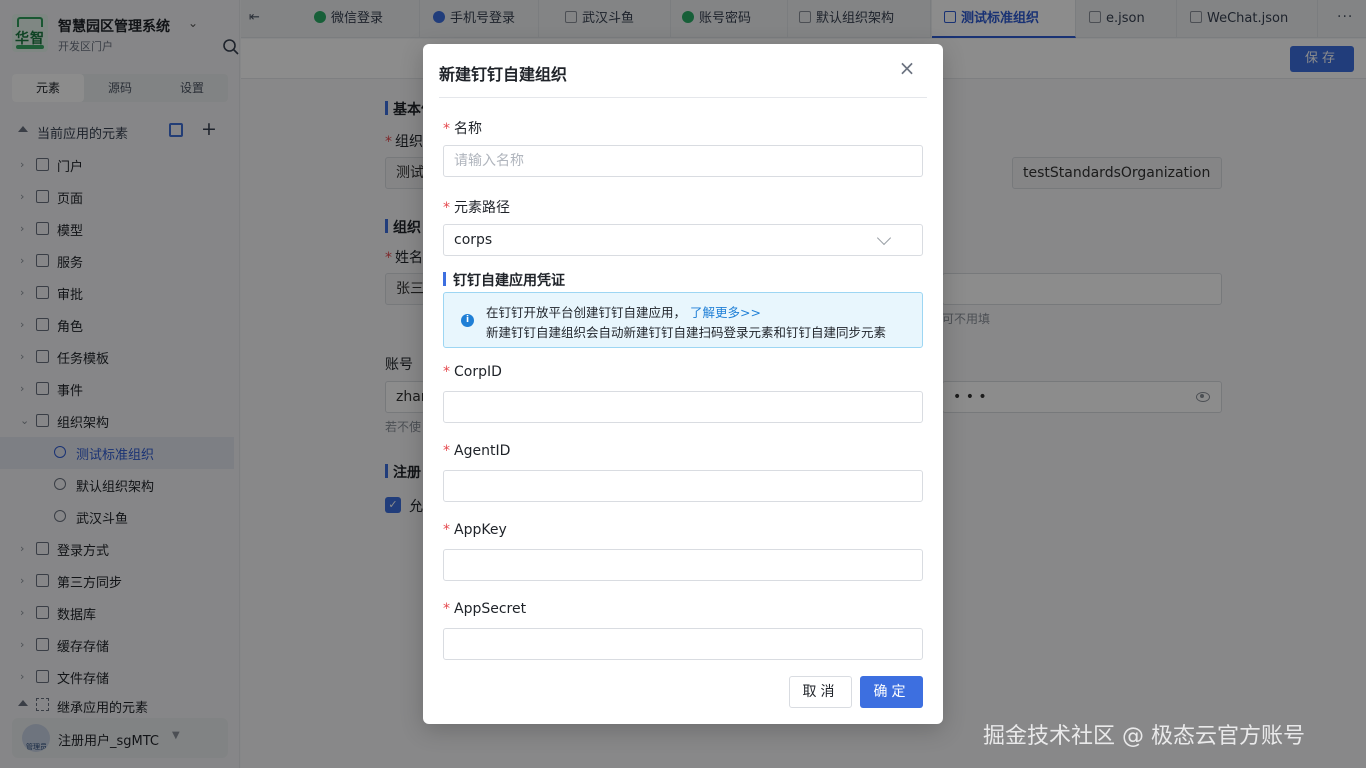 The width and height of the screenshot is (1366, 768). What do you see at coordinates (462, 129) in the screenshot?
I see `name-label: * 名称` at bounding box center [462, 129].